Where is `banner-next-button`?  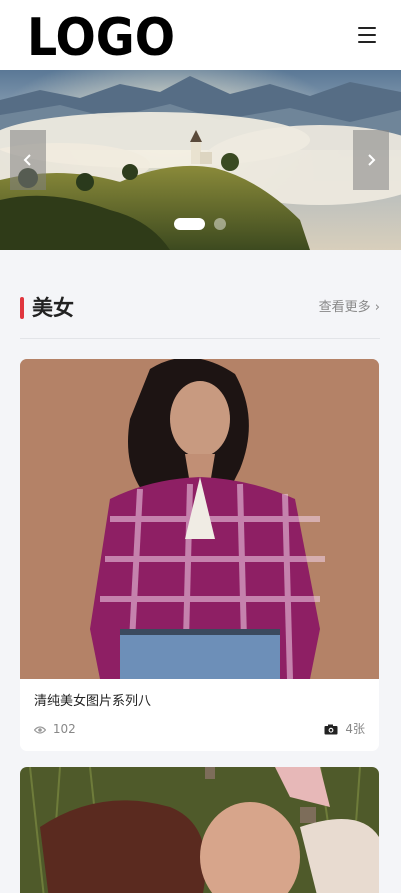
banner-next-button is located at coordinates (371, 160).